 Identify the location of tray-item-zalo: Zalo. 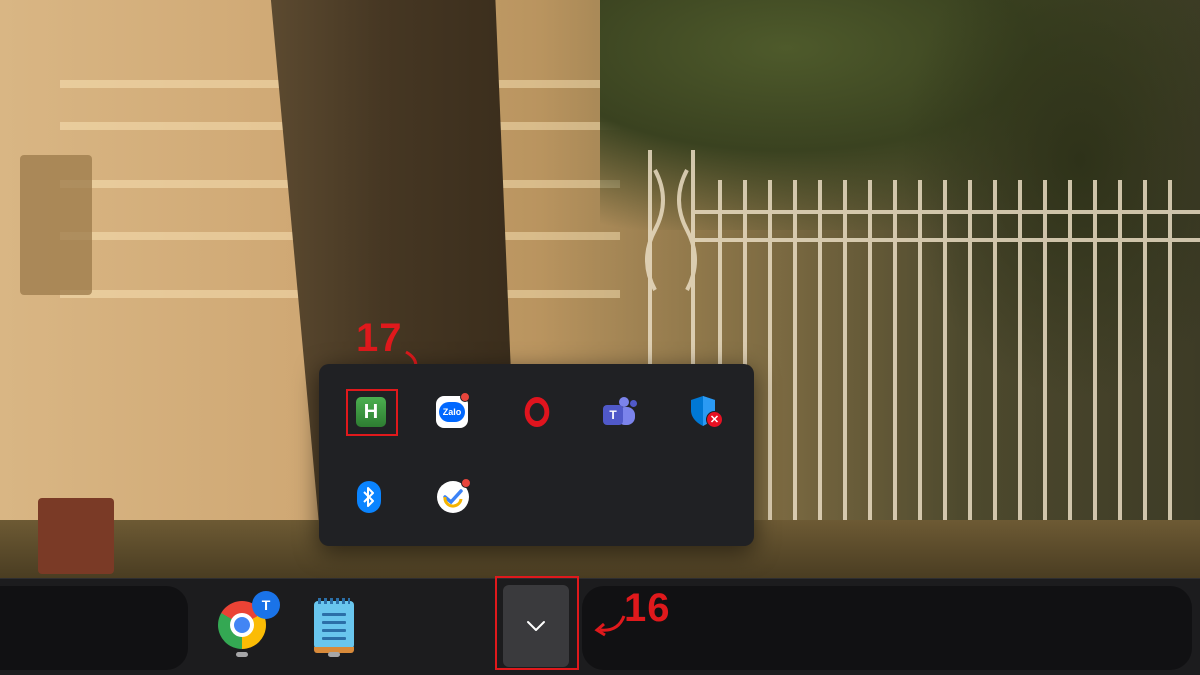
(452, 412).